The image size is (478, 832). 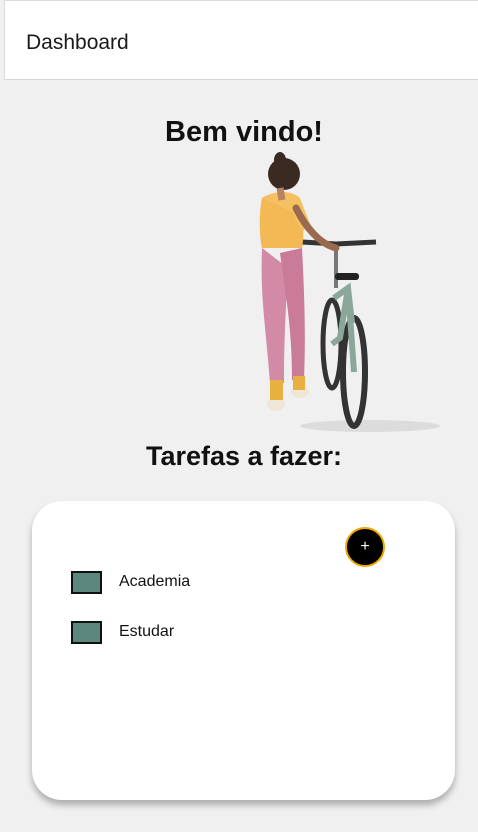 What do you see at coordinates (77, 42) in the screenshot?
I see `header-title: Dashboard` at bounding box center [77, 42].